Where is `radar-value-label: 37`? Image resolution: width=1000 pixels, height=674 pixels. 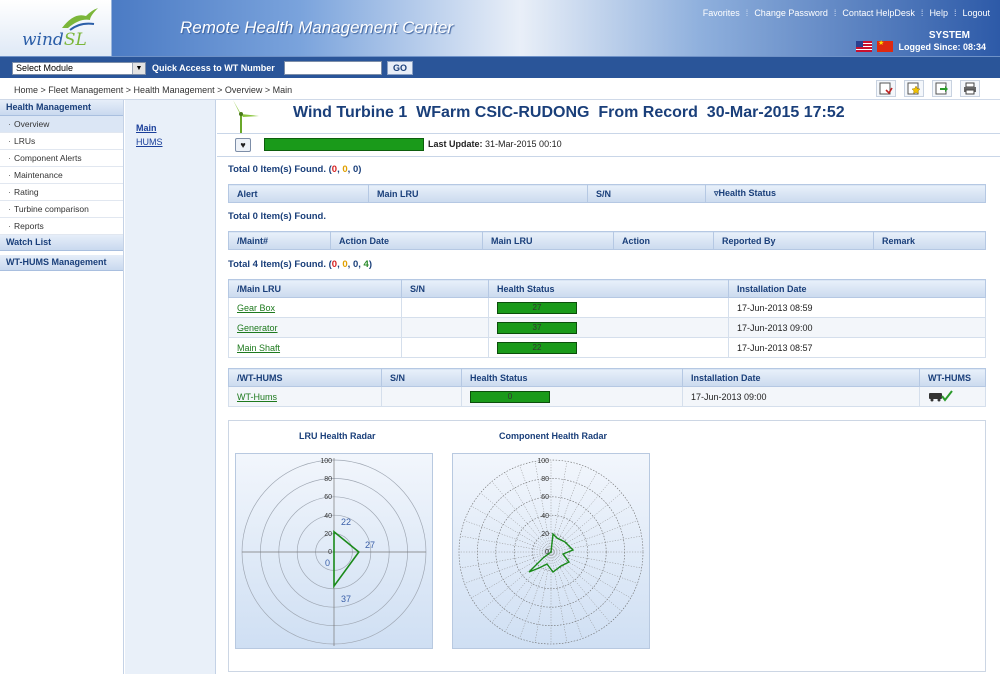 radar-value-label: 37 is located at coordinates (346, 599).